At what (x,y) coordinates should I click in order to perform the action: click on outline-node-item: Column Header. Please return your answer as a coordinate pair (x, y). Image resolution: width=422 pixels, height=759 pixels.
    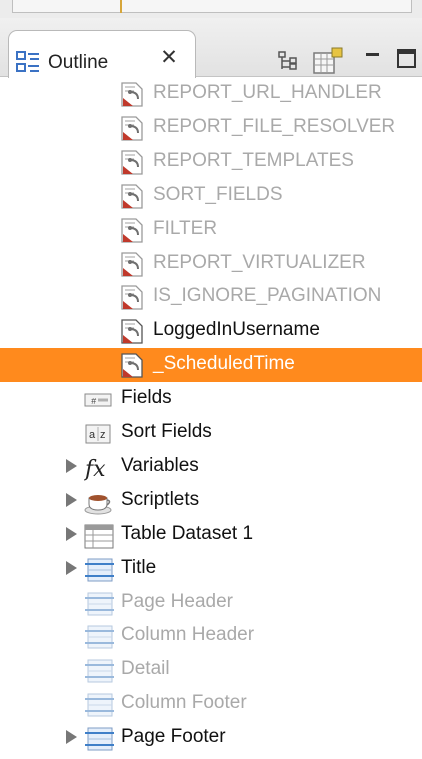
    Looking at the image, I should click on (211, 636).